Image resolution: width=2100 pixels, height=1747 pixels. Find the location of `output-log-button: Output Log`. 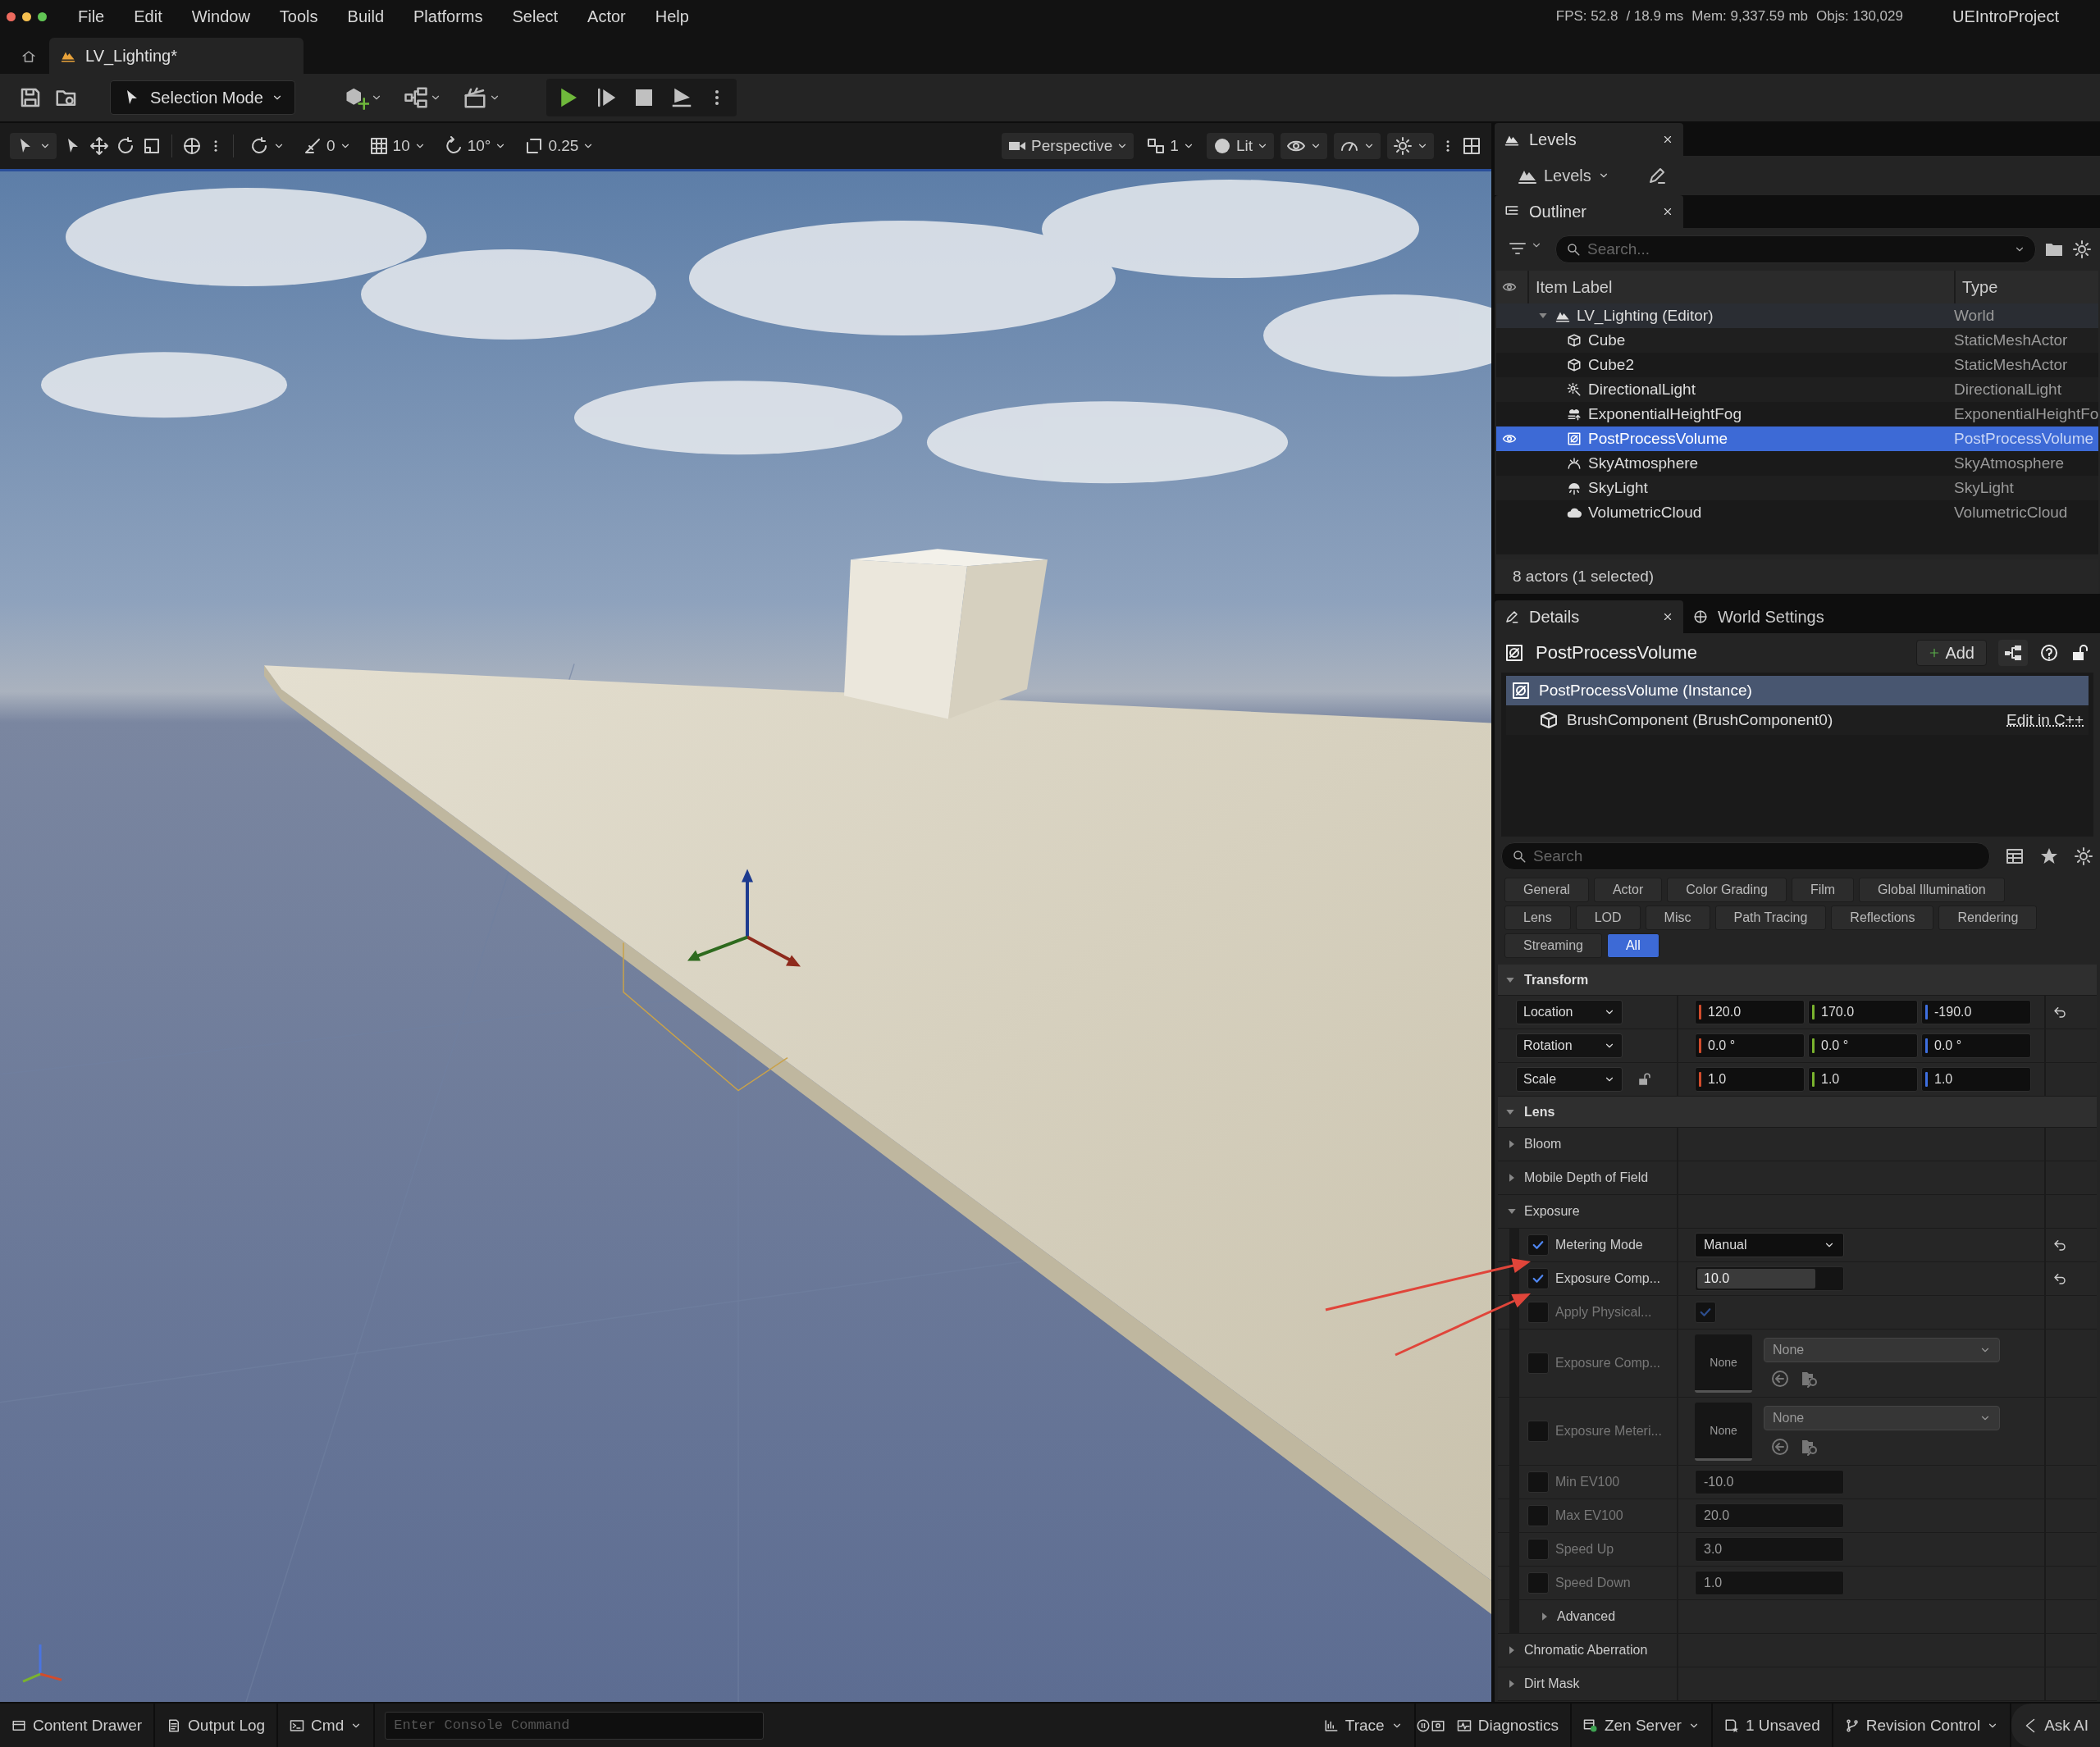

output-log-button: Output Log is located at coordinates (217, 1725).